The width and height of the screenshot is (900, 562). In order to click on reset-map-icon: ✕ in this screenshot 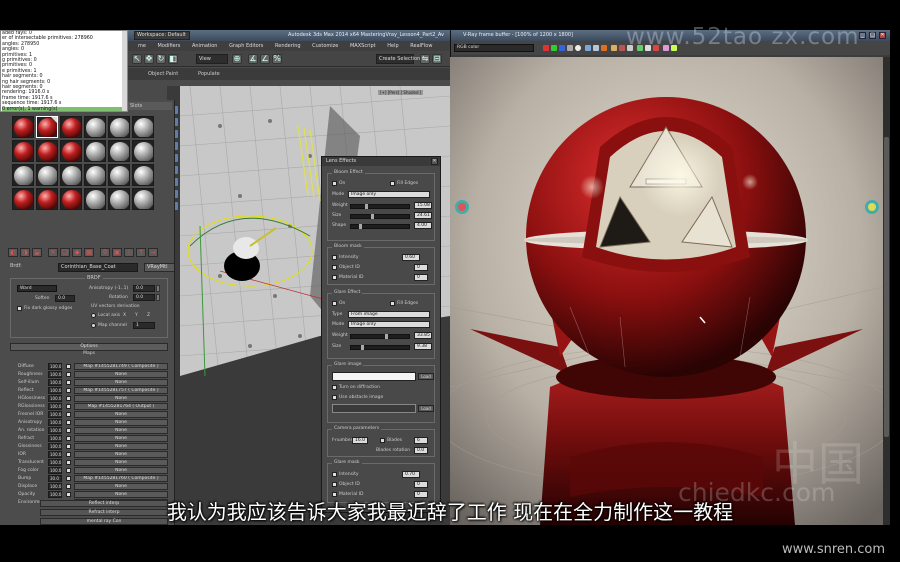, I will do `click(53, 252)`.